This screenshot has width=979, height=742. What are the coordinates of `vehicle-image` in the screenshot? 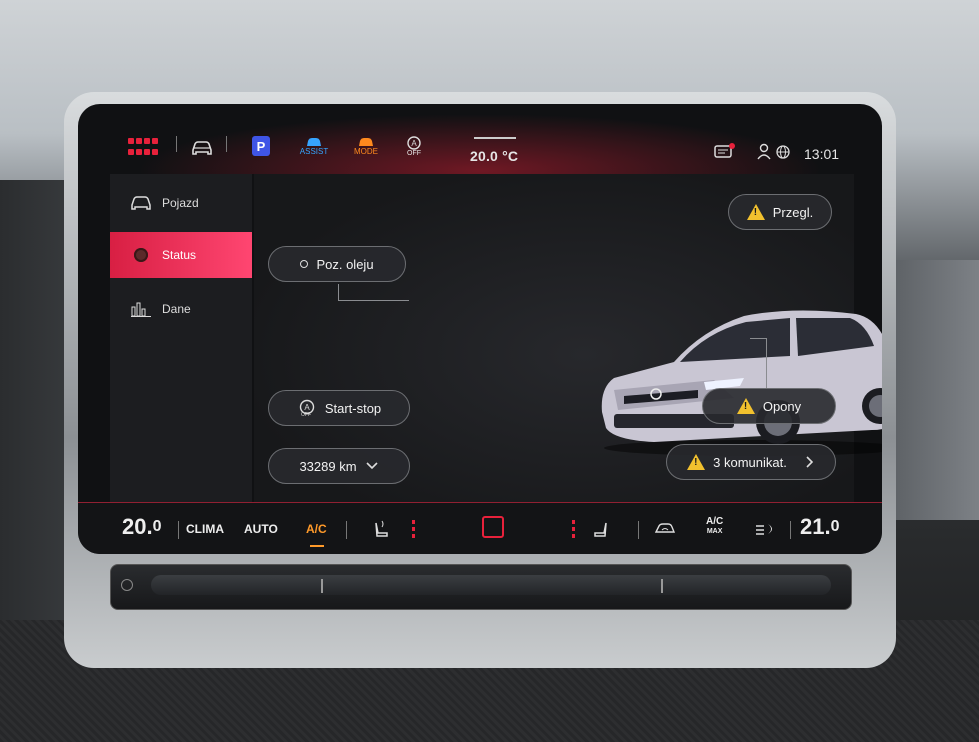 It's located at (741, 383).